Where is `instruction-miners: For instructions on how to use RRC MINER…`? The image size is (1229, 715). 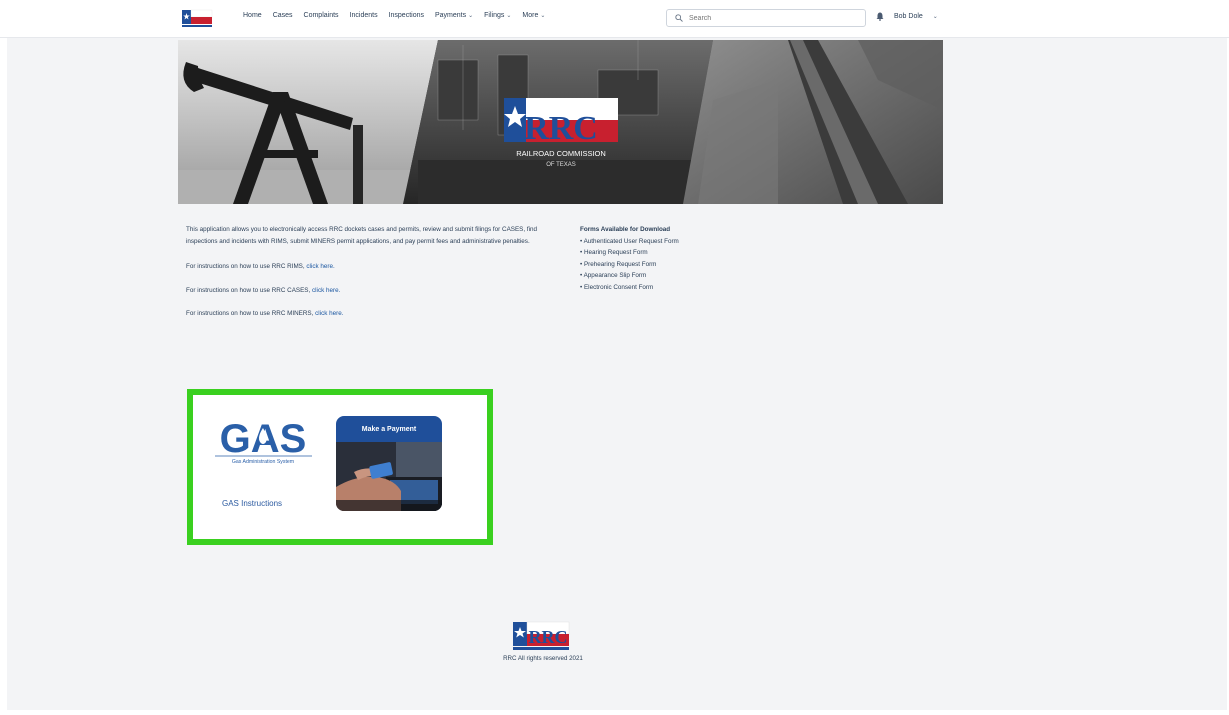 instruction-miners: For instructions on how to use RRC MINER… is located at coordinates (265, 313).